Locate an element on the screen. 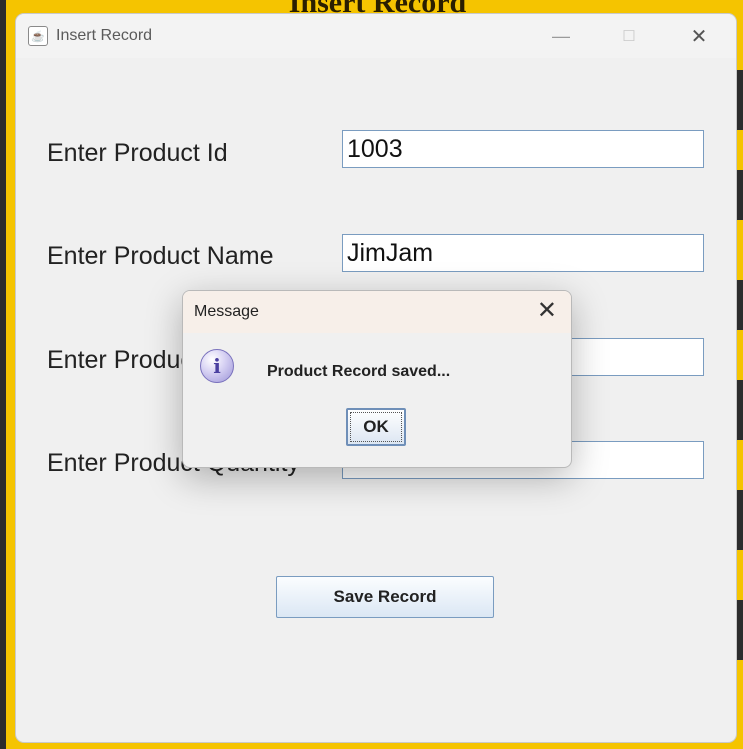  product-name-input: JimJam is located at coordinates (523, 253).